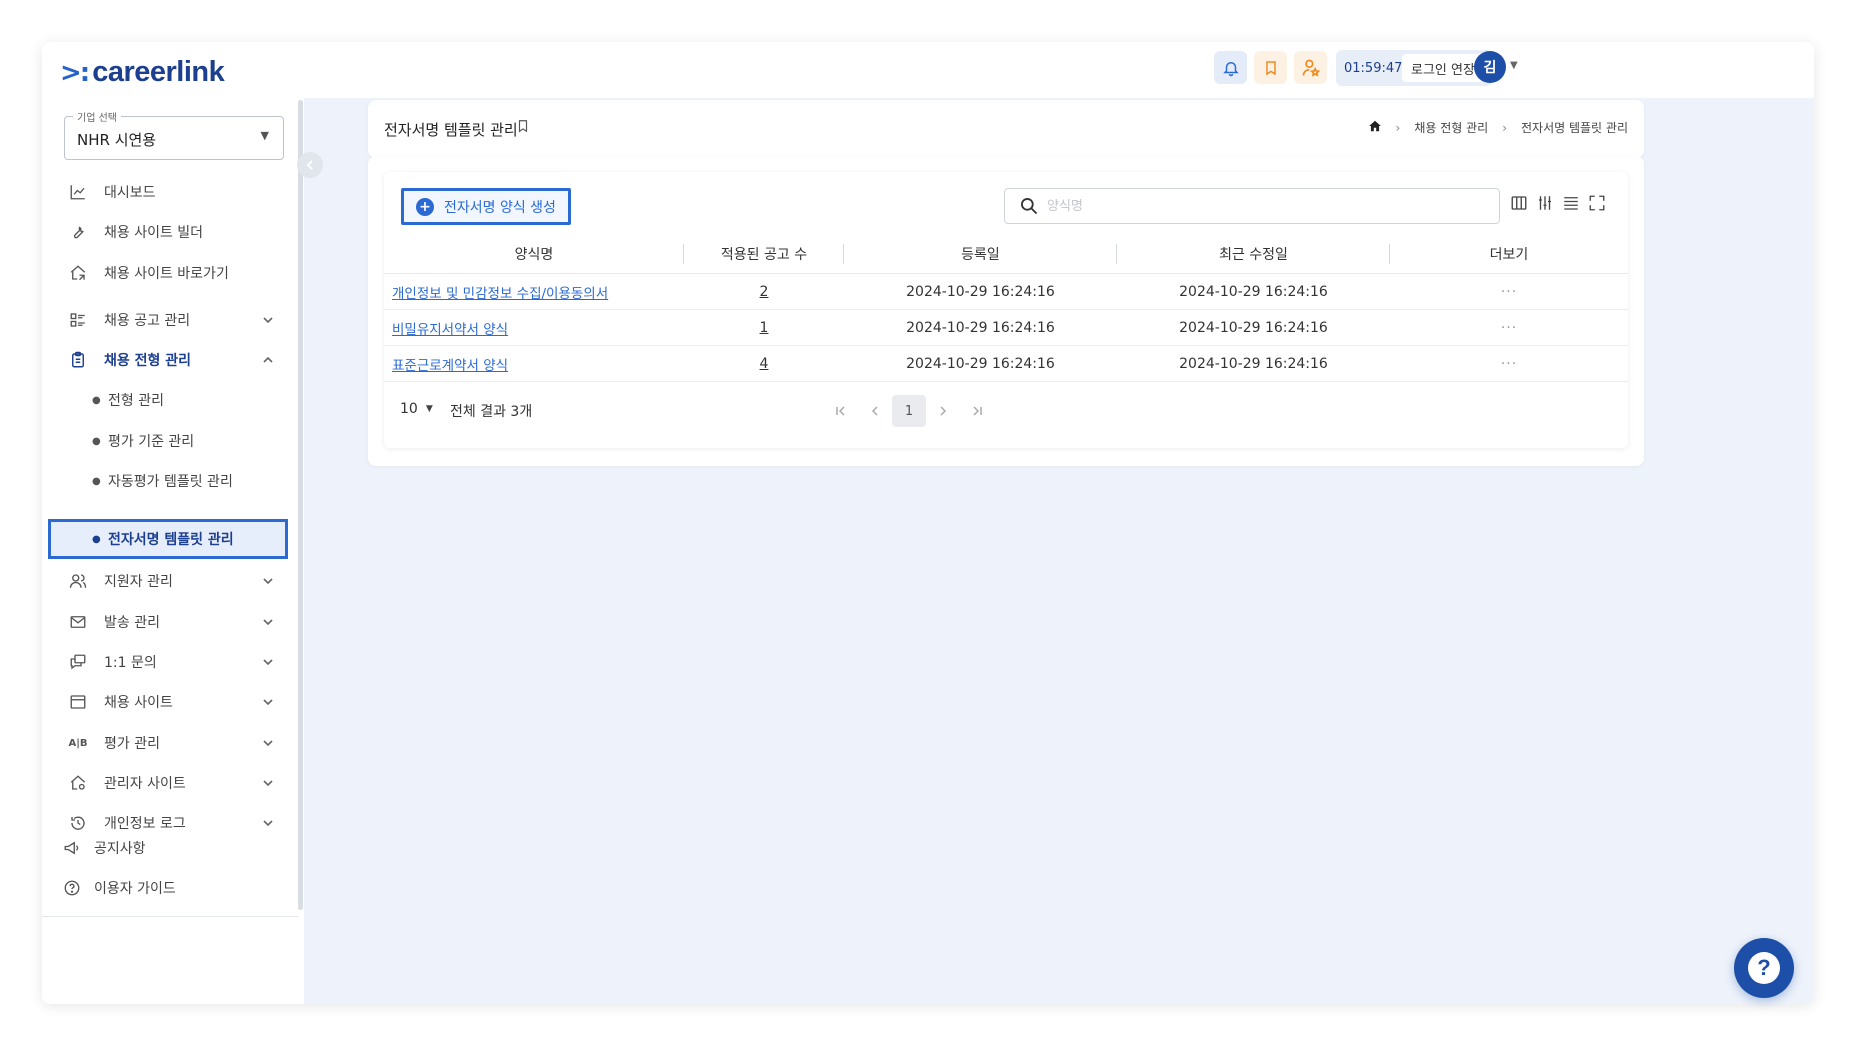  Describe the element at coordinates (764, 328) in the screenshot. I see `applied-post-count: 1` at that location.